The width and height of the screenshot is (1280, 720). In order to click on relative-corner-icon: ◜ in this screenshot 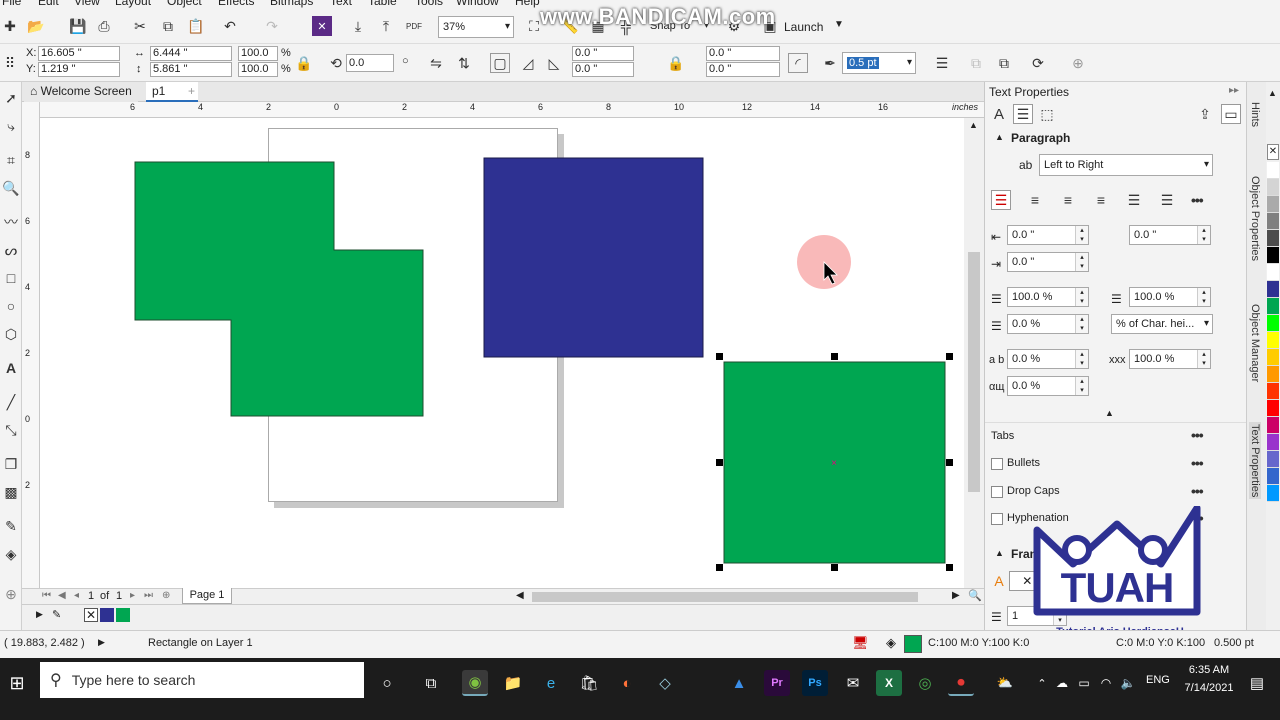, I will do `click(798, 63)`.